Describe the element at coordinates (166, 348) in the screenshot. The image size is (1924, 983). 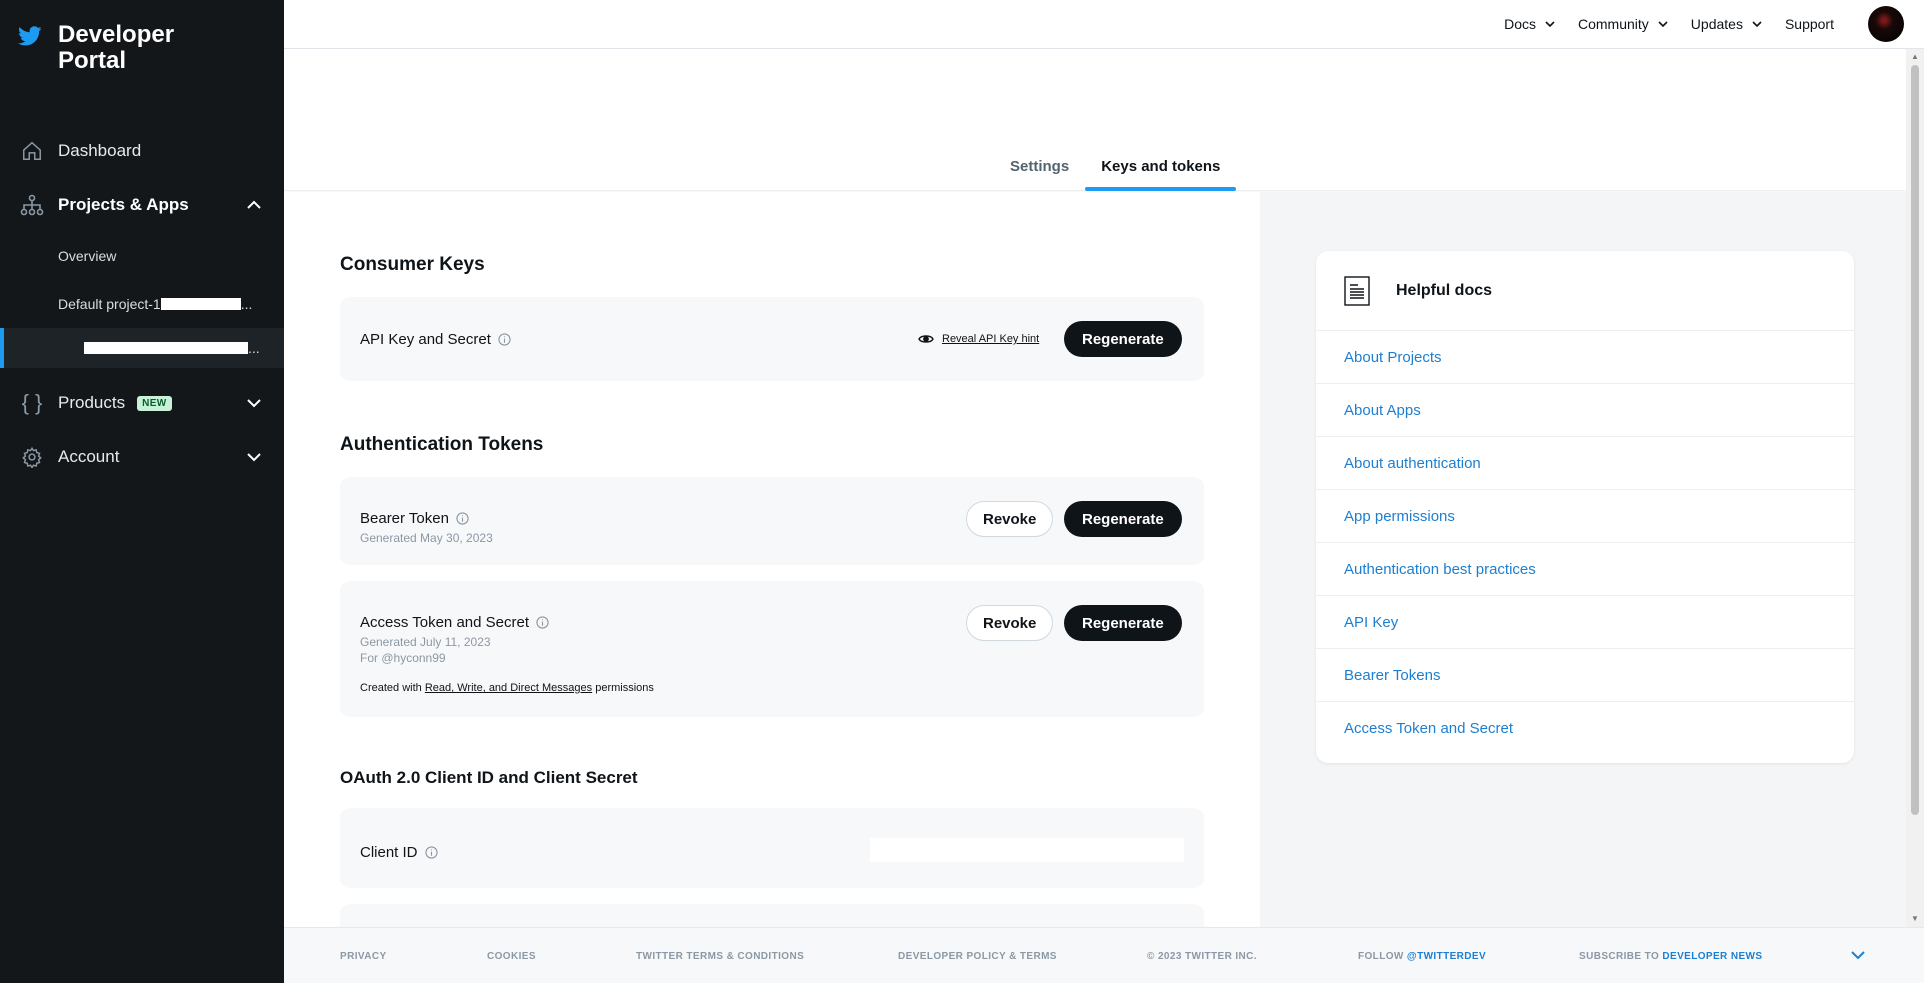
I see `redacted-app-name` at that location.